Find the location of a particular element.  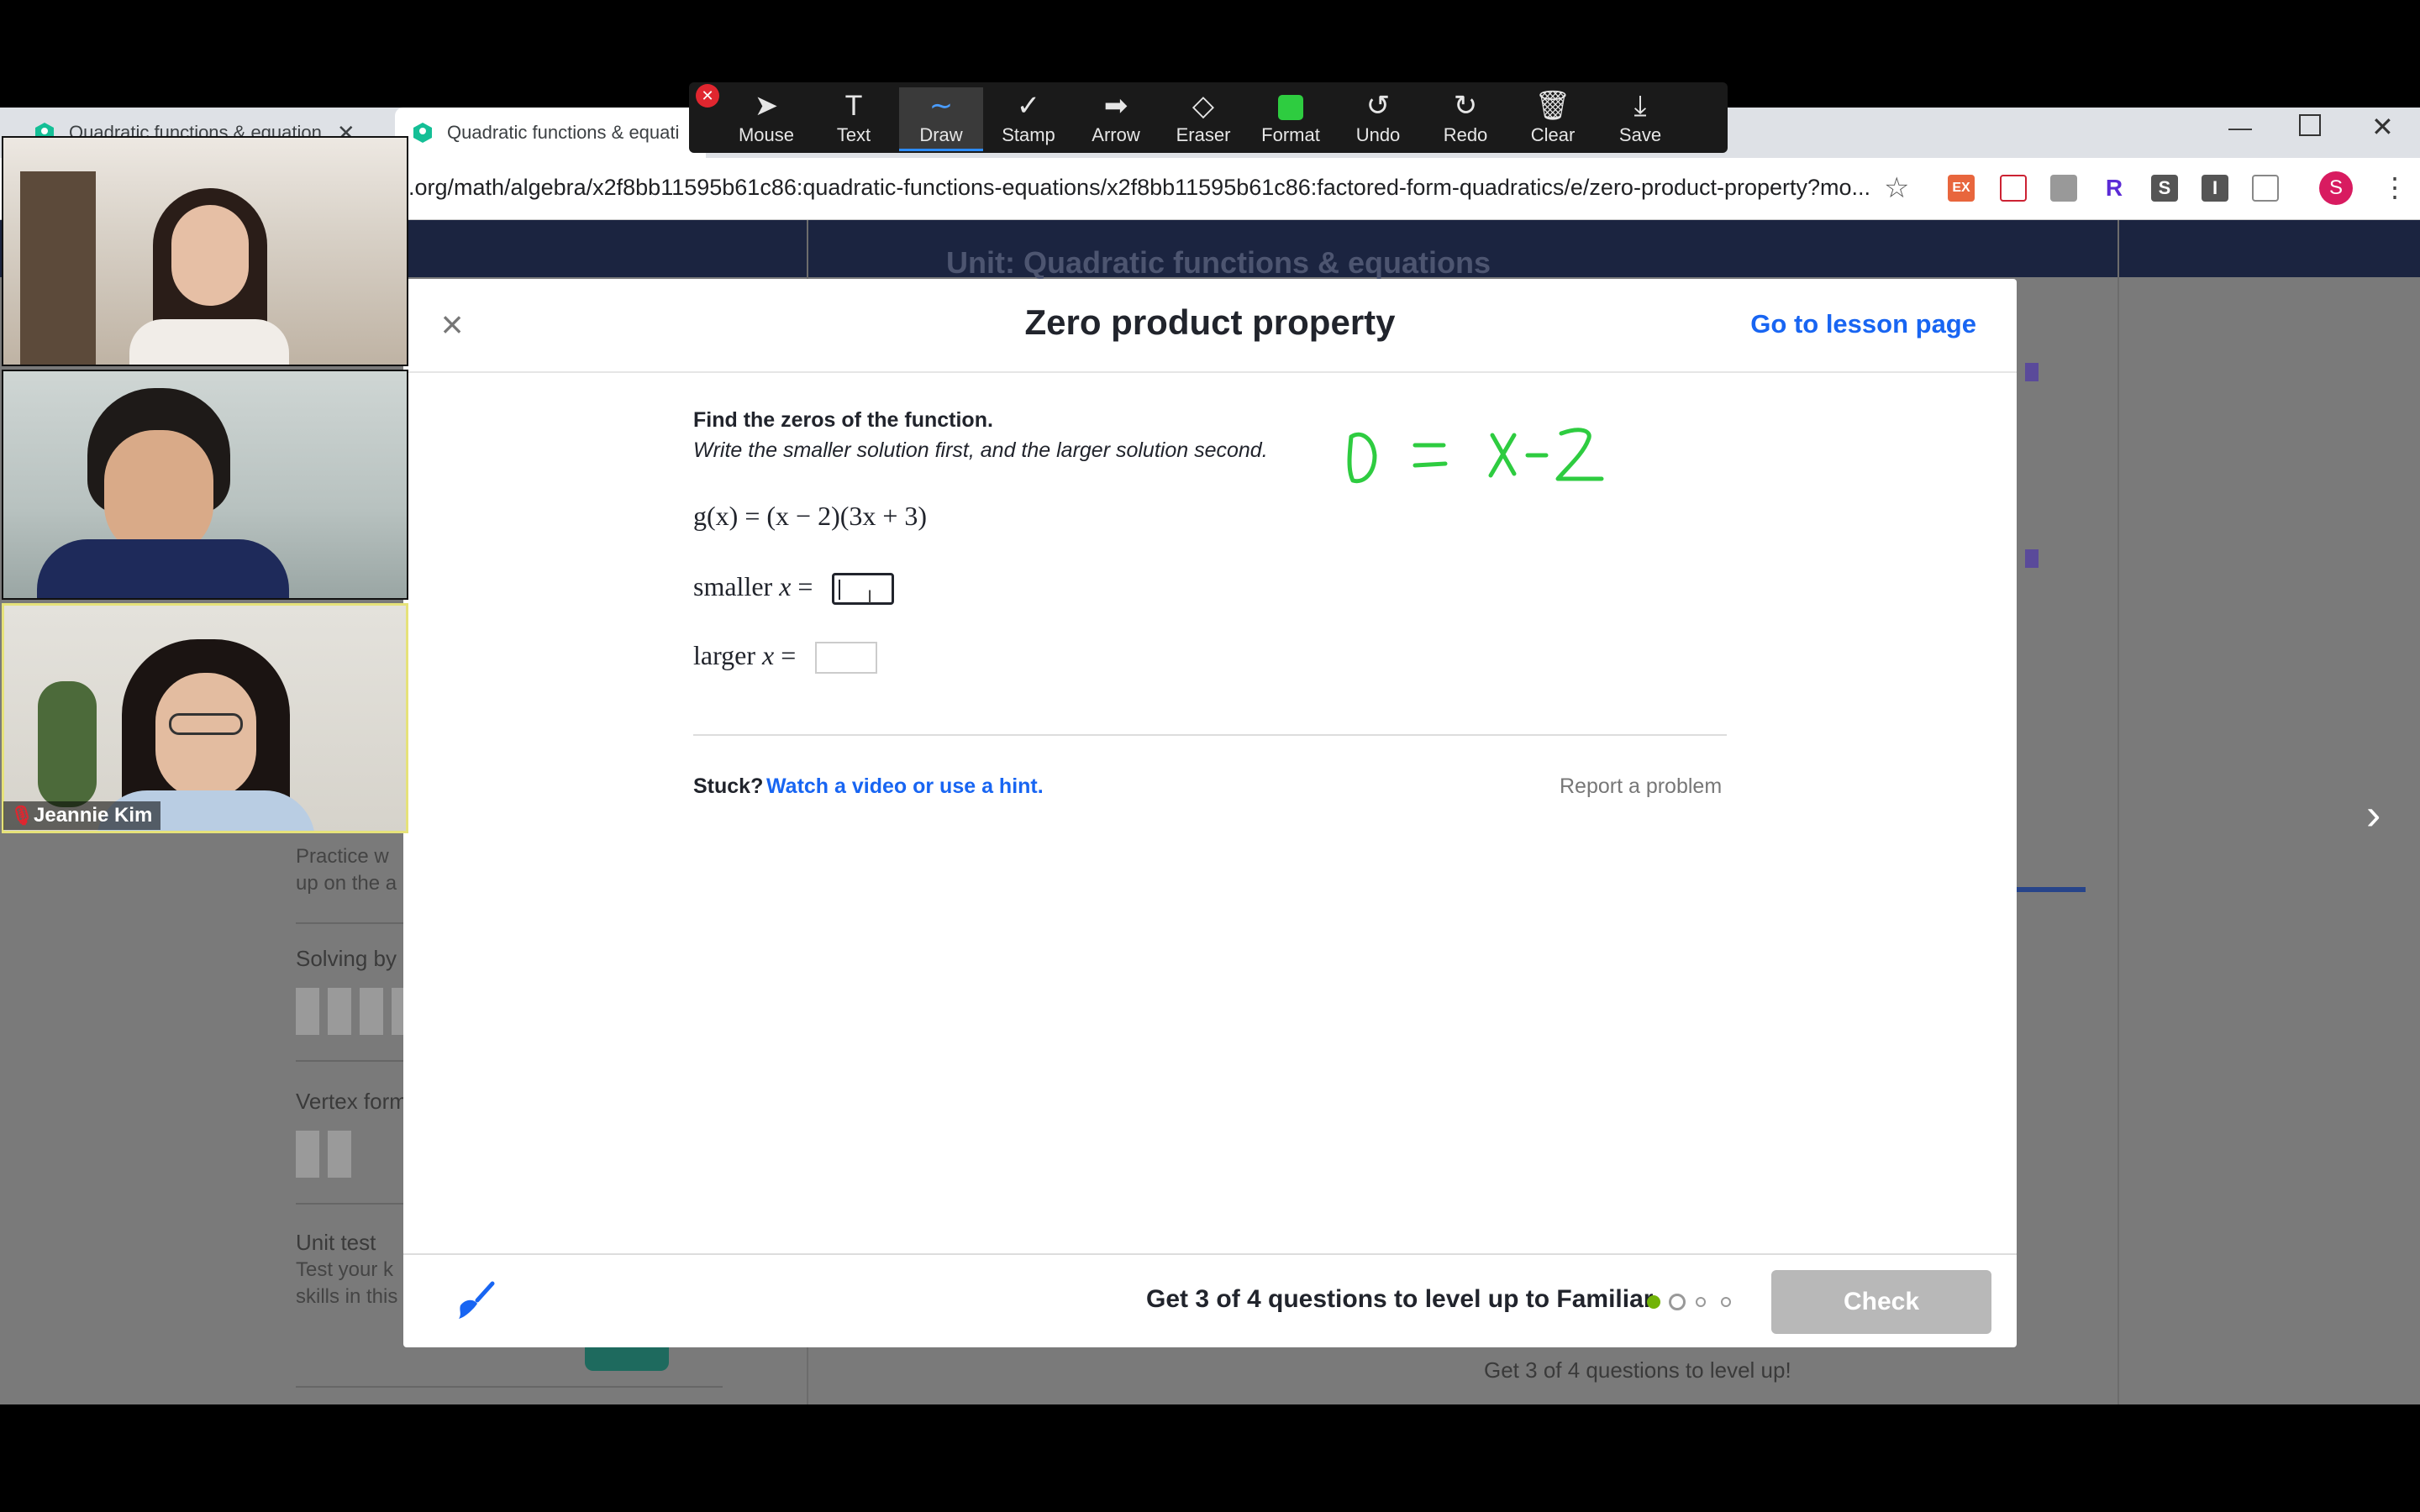

larger-label-text: larger is located at coordinates (724, 655).